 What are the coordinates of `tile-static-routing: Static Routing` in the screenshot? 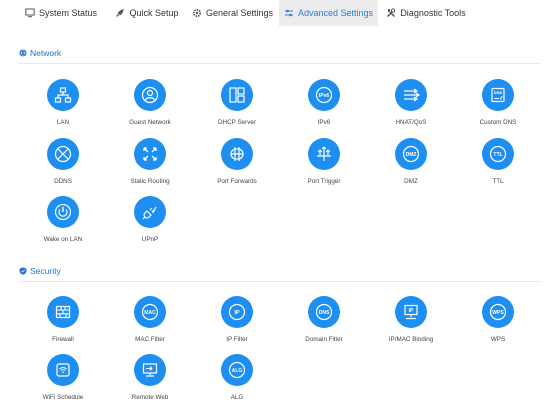 It's located at (150, 167).